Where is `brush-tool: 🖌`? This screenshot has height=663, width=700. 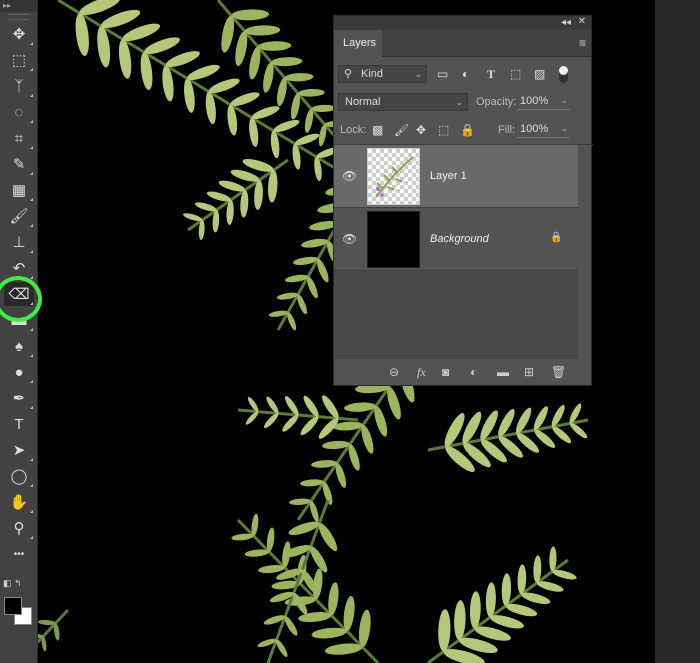 brush-tool: 🖌 is located at coordinates (19, 216).